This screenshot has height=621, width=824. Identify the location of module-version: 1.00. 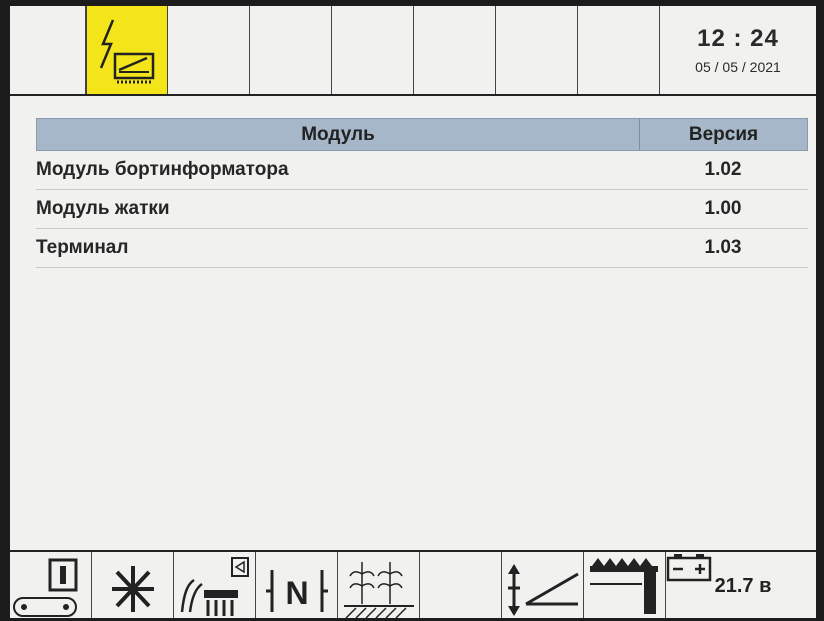
(723, 208).